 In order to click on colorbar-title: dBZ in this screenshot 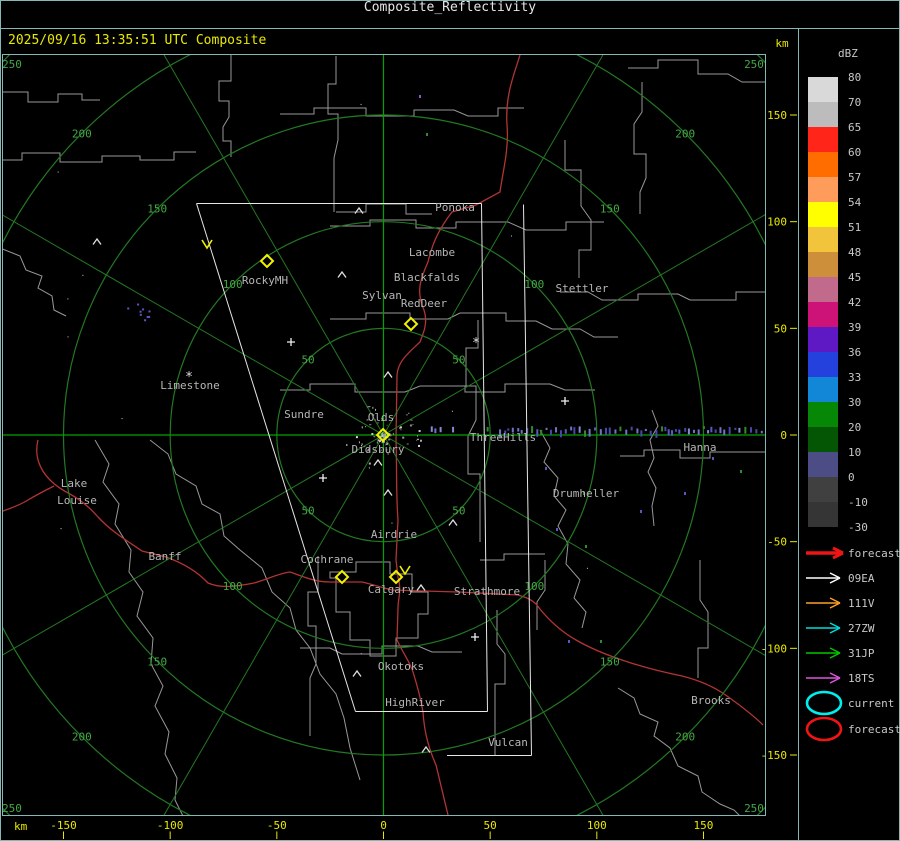, I will do `click(848, 53)`.